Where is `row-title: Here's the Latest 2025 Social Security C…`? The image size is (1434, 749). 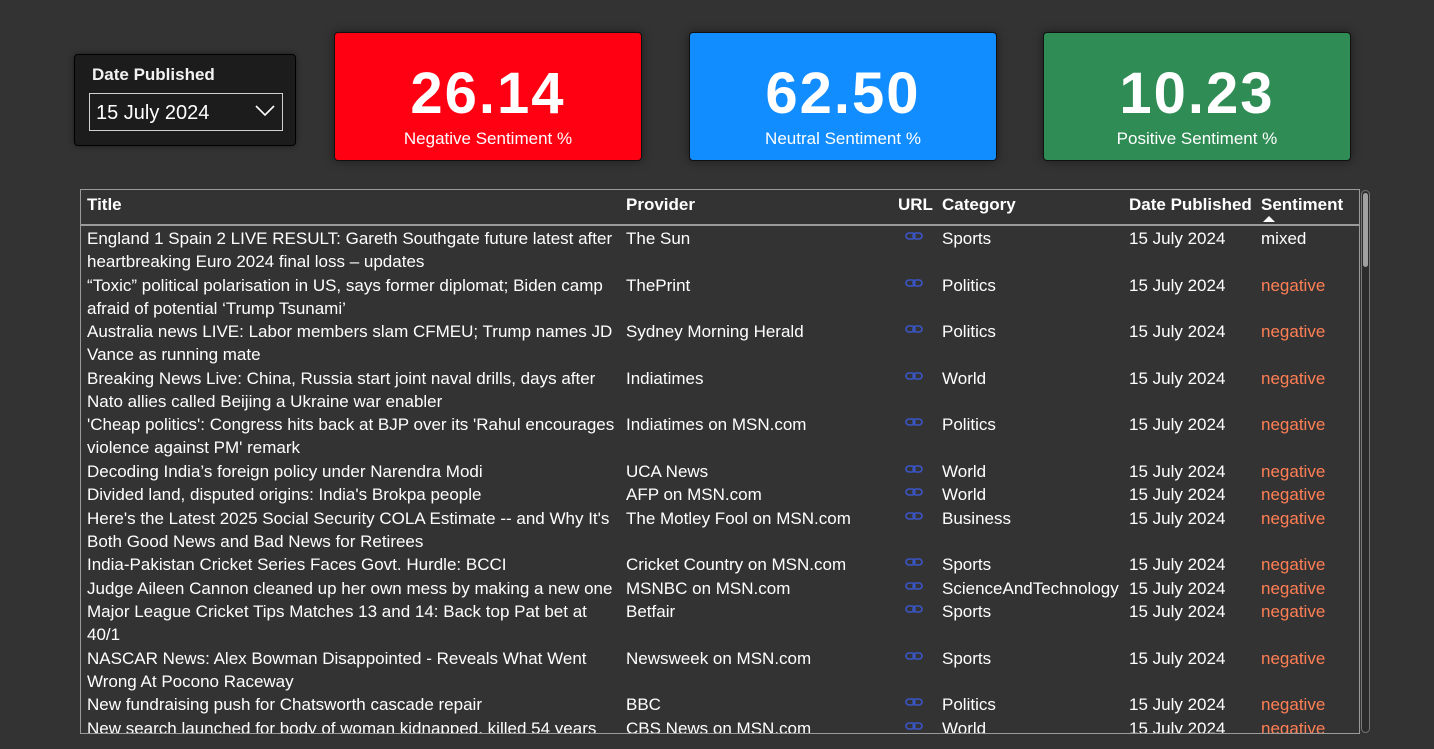 row-title: Here's the Latest 2025 Social Security C… is located at coordinates (348, 529).